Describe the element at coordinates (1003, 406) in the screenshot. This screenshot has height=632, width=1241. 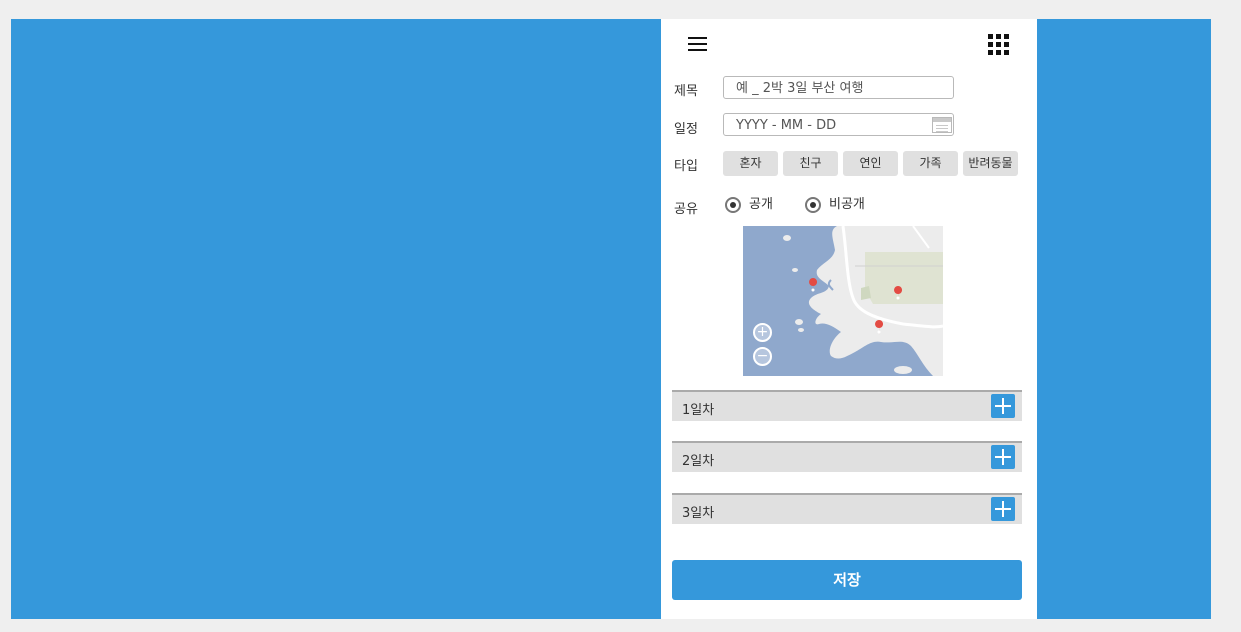
I see `add-day-1-plus-icon` at that location.